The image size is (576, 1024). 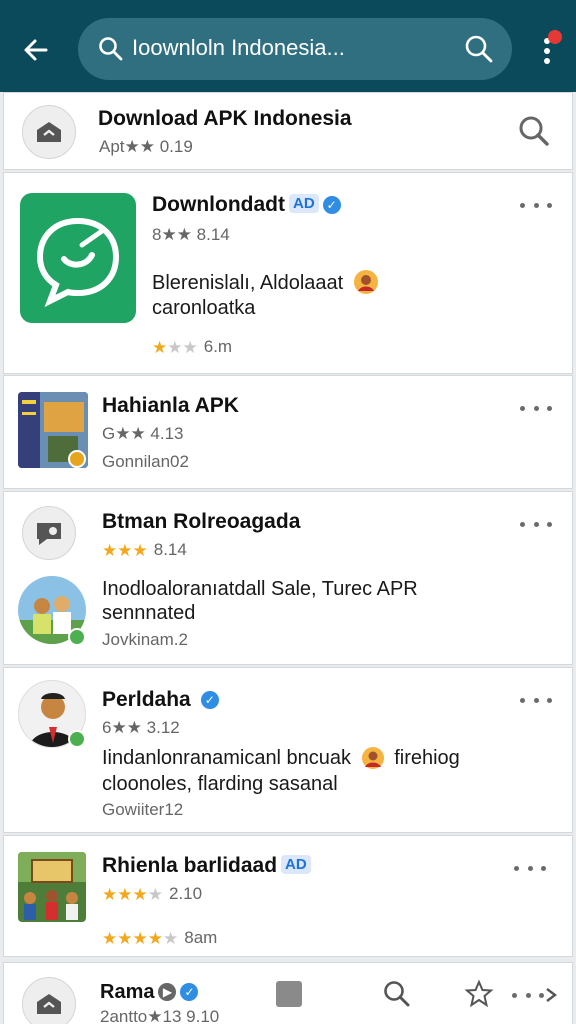 What do you see at coordinates (77, 459) in the screenshot?
I see `badge-icon` at bounding box center [77, 459].